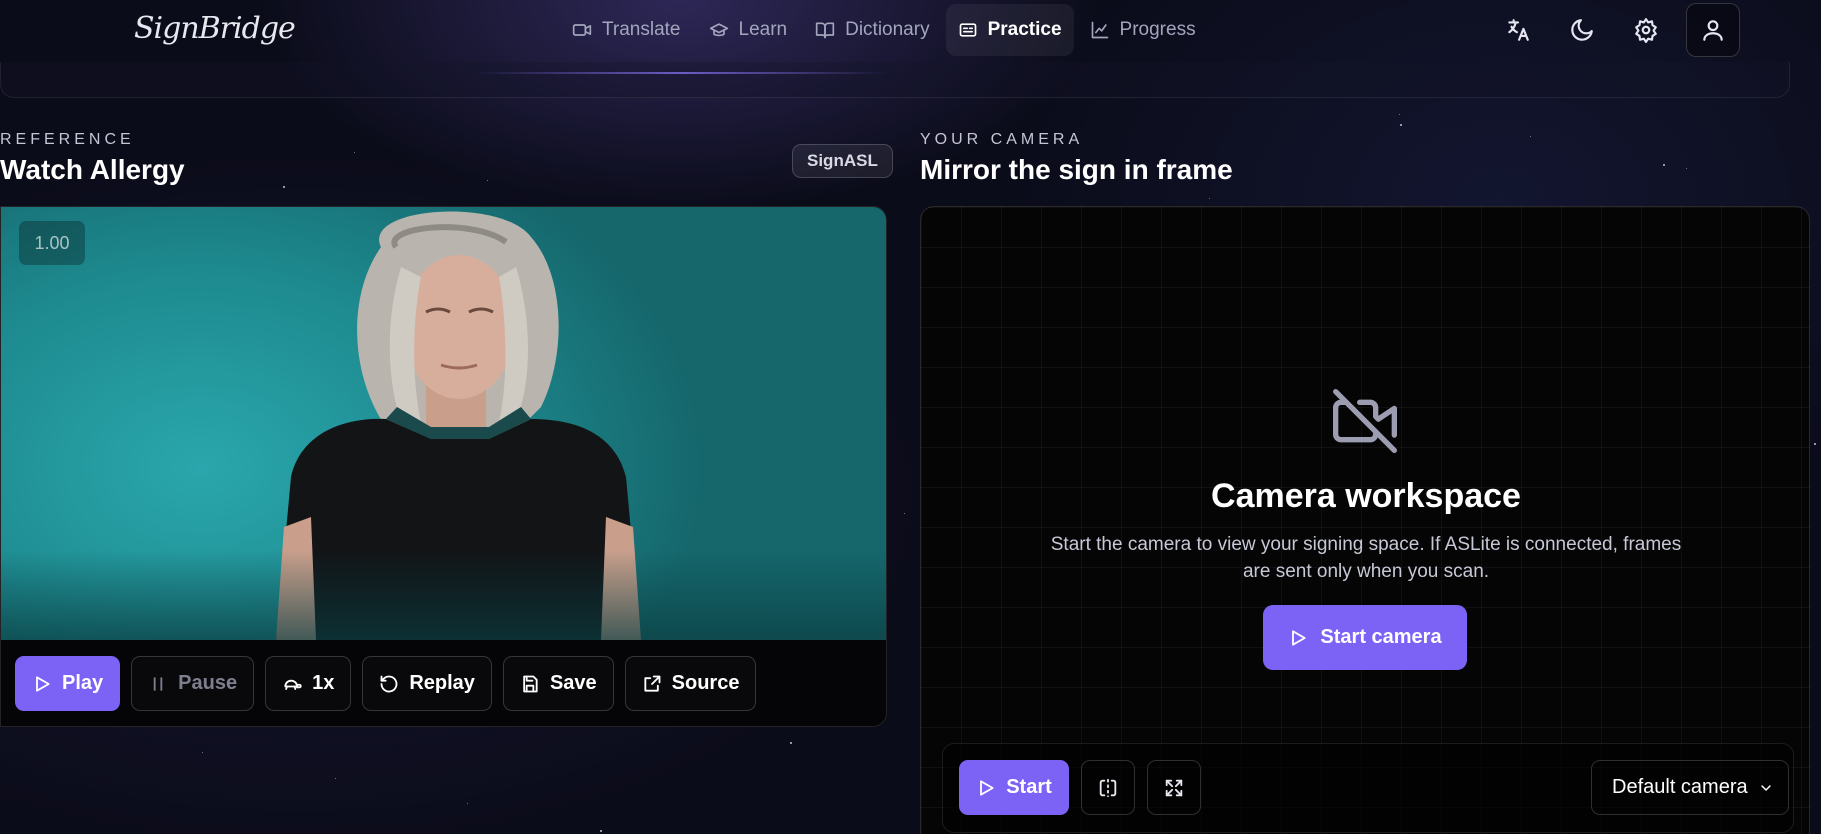 The width and height of the screenshot is (1821, 834). I want to click on camera-device-value: Default camera, so click(1680, 787).